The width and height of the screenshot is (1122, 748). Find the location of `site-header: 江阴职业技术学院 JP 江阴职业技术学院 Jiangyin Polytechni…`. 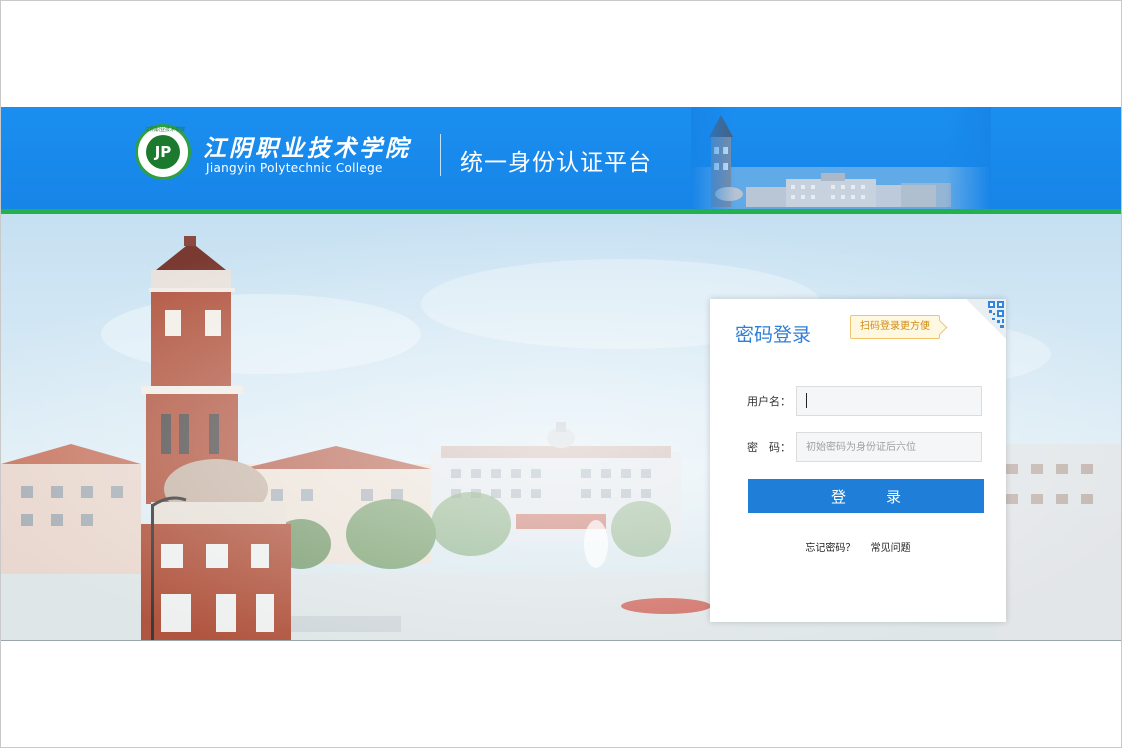

site-header: 江阴职业技术学院 JP 江阴职业技术学院 Jiangyin Polytechni… is located at coordinates (561, 158).